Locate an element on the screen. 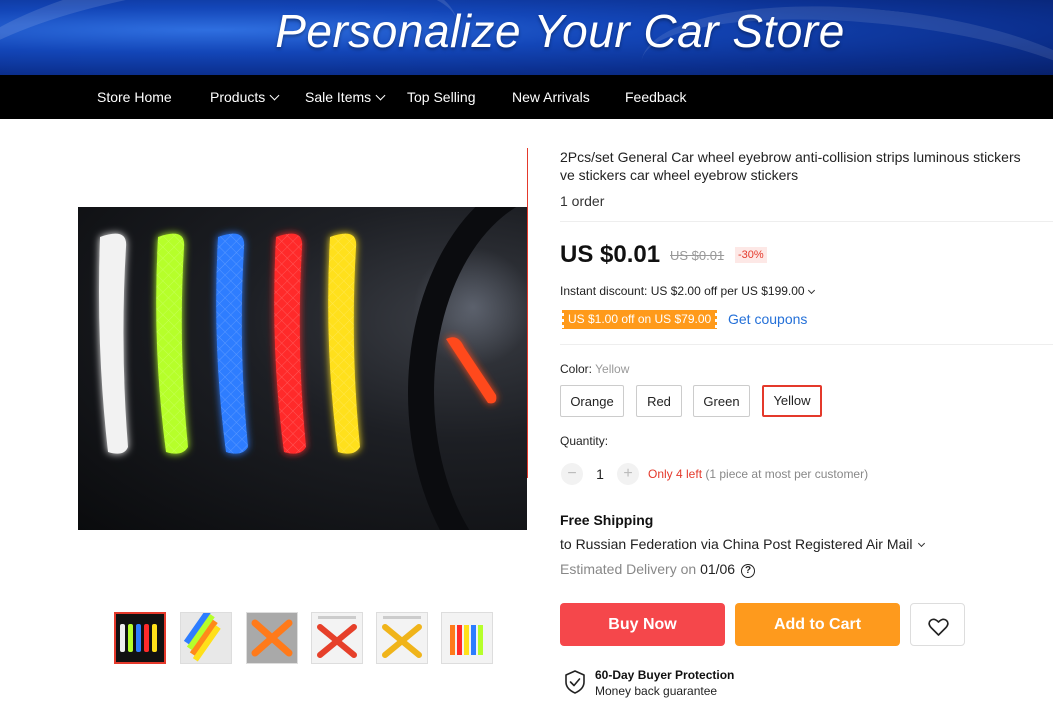  selected-color: Yellow is located at coordinates (612, 369).